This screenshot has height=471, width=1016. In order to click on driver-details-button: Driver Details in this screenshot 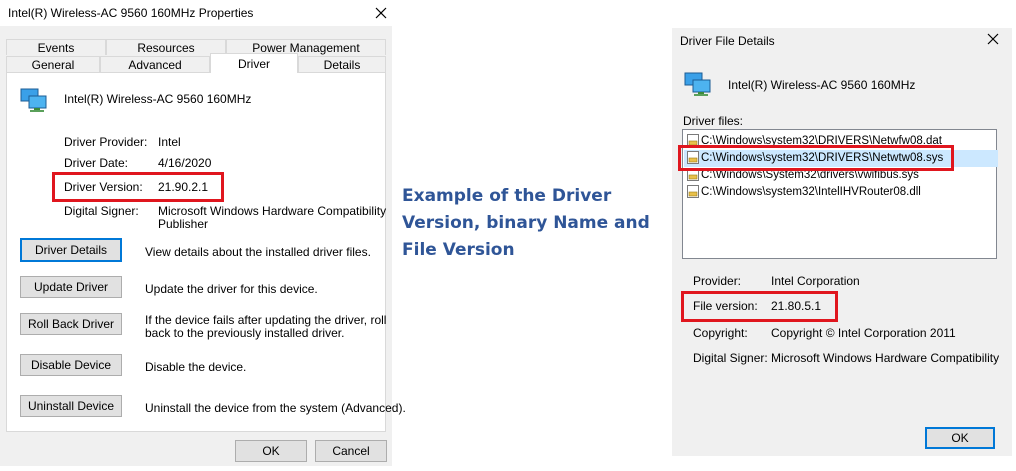, I will do `click(71, 250)`.